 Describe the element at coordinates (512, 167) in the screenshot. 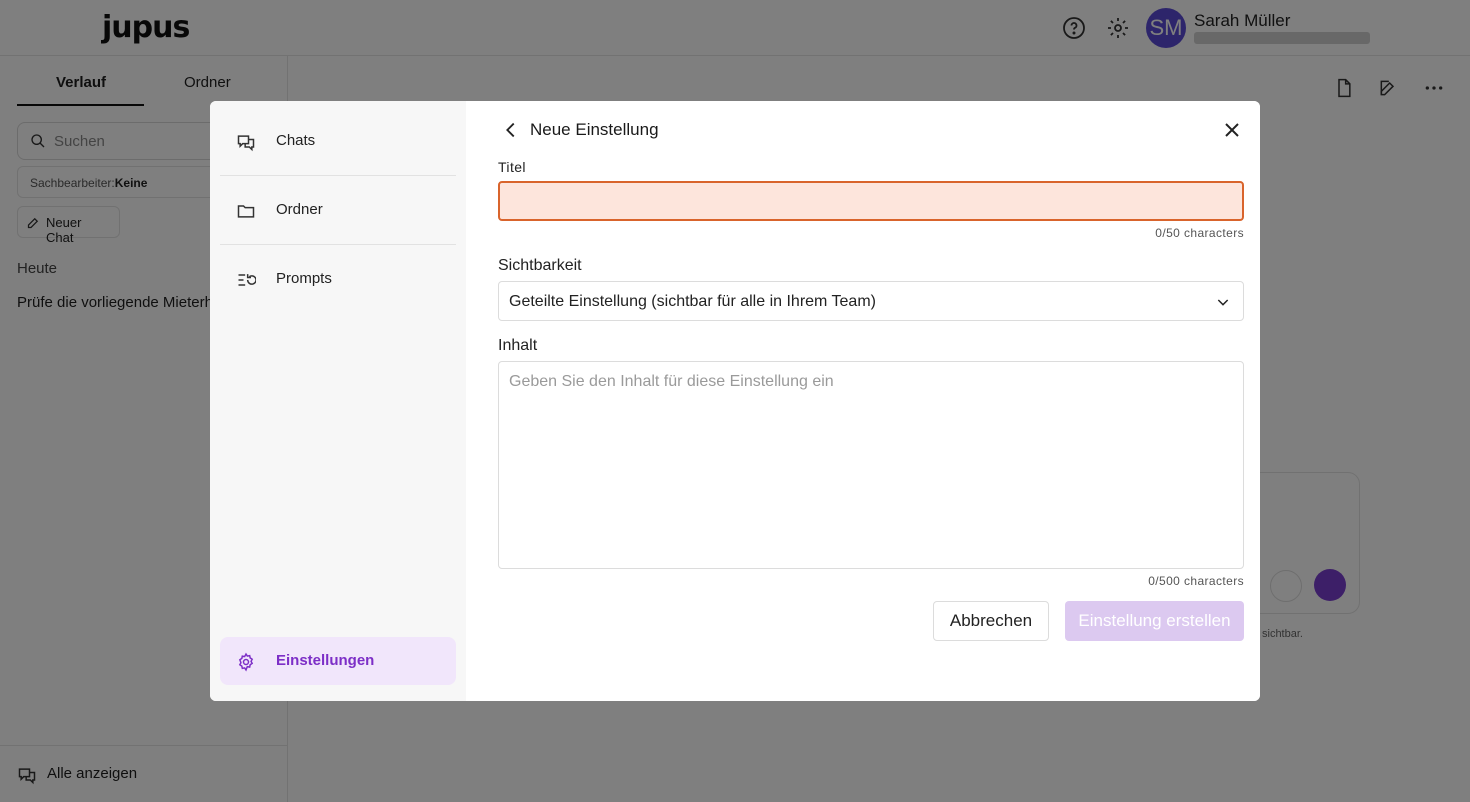

I see `title-label: Titel` at that location.